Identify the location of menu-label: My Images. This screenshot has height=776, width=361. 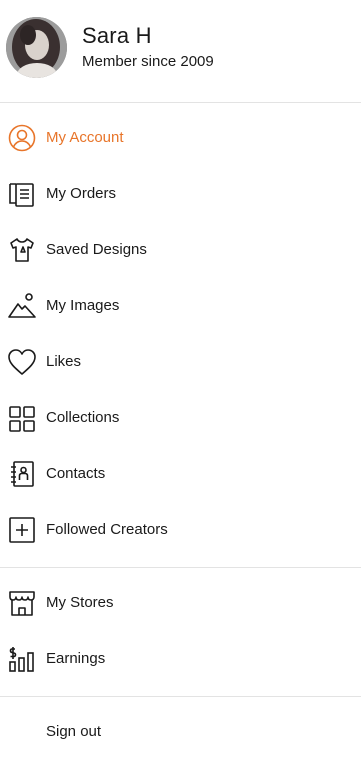
(83, 305).